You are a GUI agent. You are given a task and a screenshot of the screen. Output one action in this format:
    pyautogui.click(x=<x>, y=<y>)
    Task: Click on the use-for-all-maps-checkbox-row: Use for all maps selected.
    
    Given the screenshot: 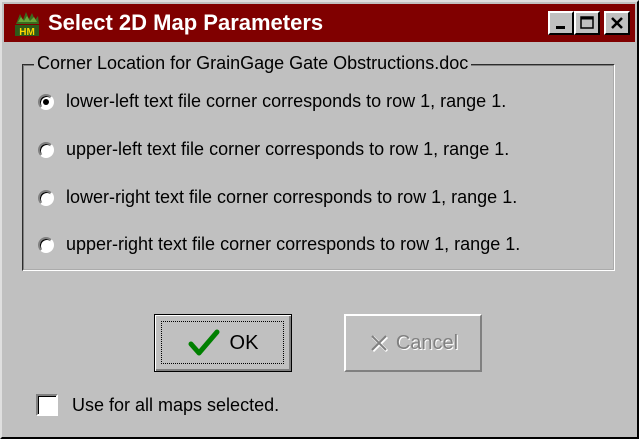 What is the action you would take?
    pyautogui.click(x=157, y=405)
    